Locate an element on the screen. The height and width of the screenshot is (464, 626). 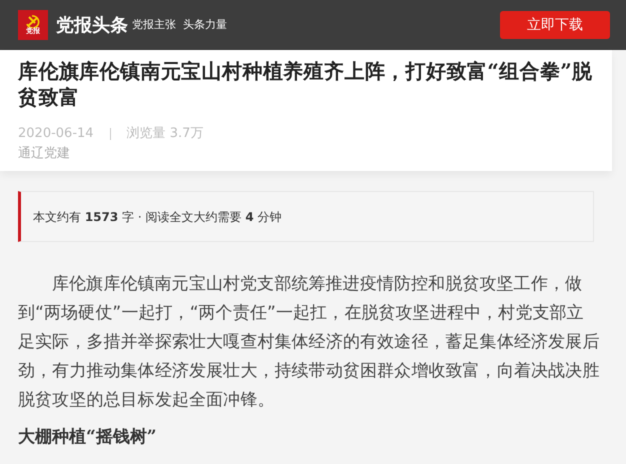
reading-info: 本文约有 1573 字 · 阅读全文大约需要 4 分钟 is located at coordinates (157, 217).